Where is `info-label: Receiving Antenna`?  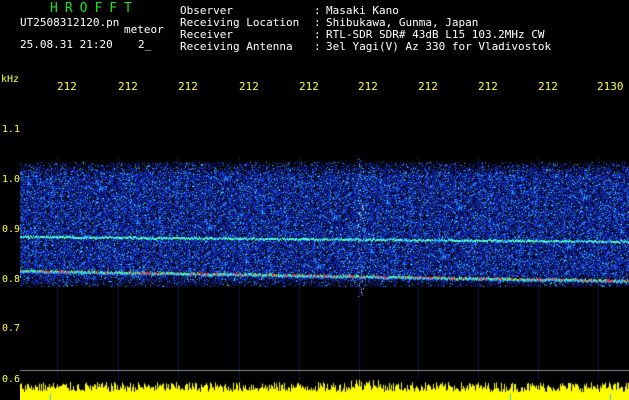 info-label: Receiving Antenna is located at coordinates (236, 46).